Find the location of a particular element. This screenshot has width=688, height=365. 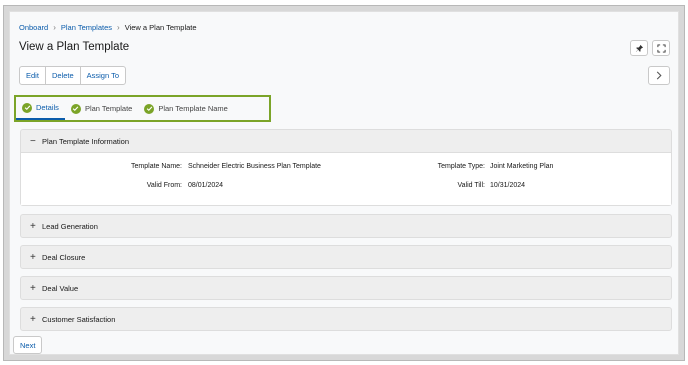

delete-button: Delete is located at coordinates (63, 75).